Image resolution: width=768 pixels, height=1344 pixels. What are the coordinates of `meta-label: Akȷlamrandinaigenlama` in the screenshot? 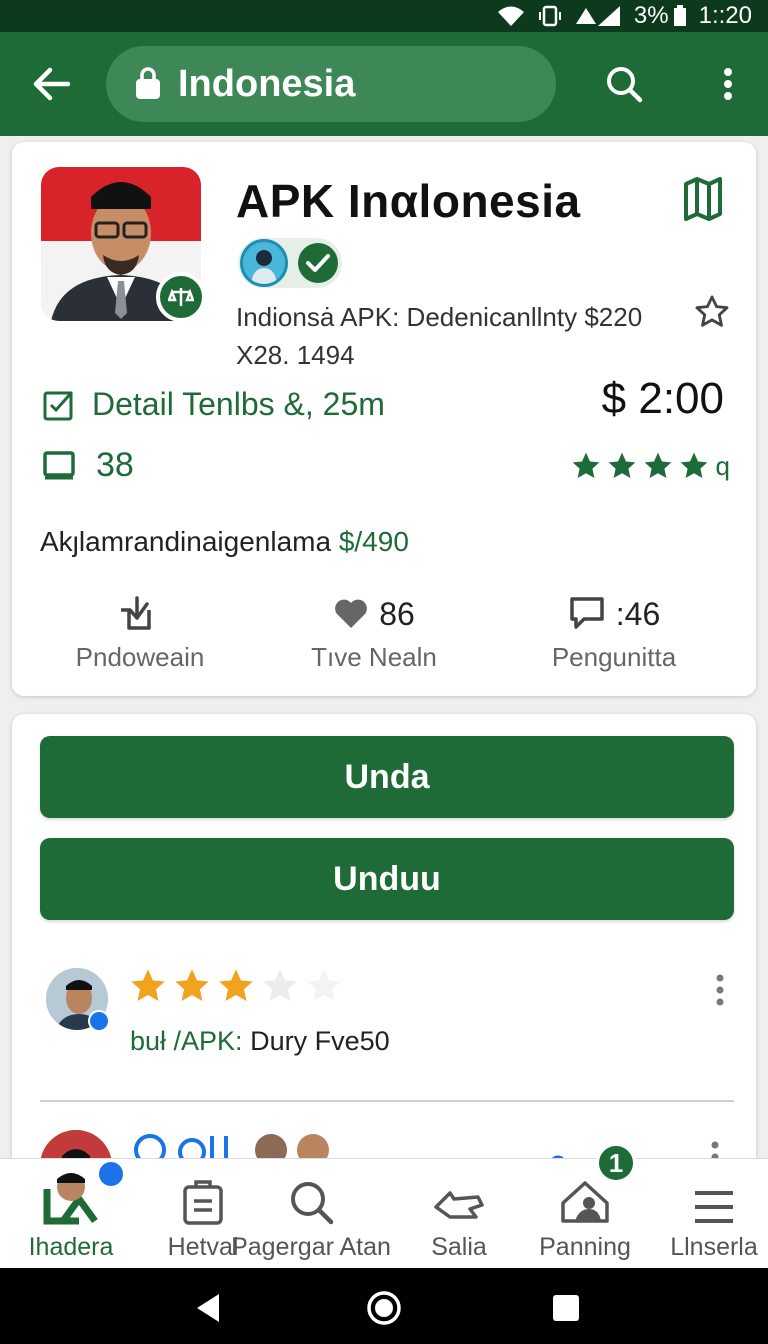 It's located at (186, 541).